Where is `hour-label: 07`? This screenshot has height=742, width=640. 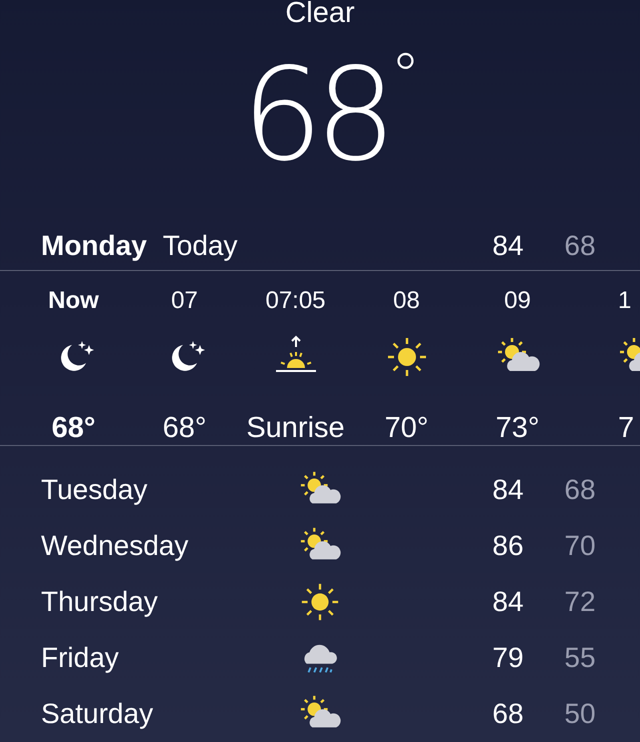
hour-label: 07 is located at coordinates (184, 301).